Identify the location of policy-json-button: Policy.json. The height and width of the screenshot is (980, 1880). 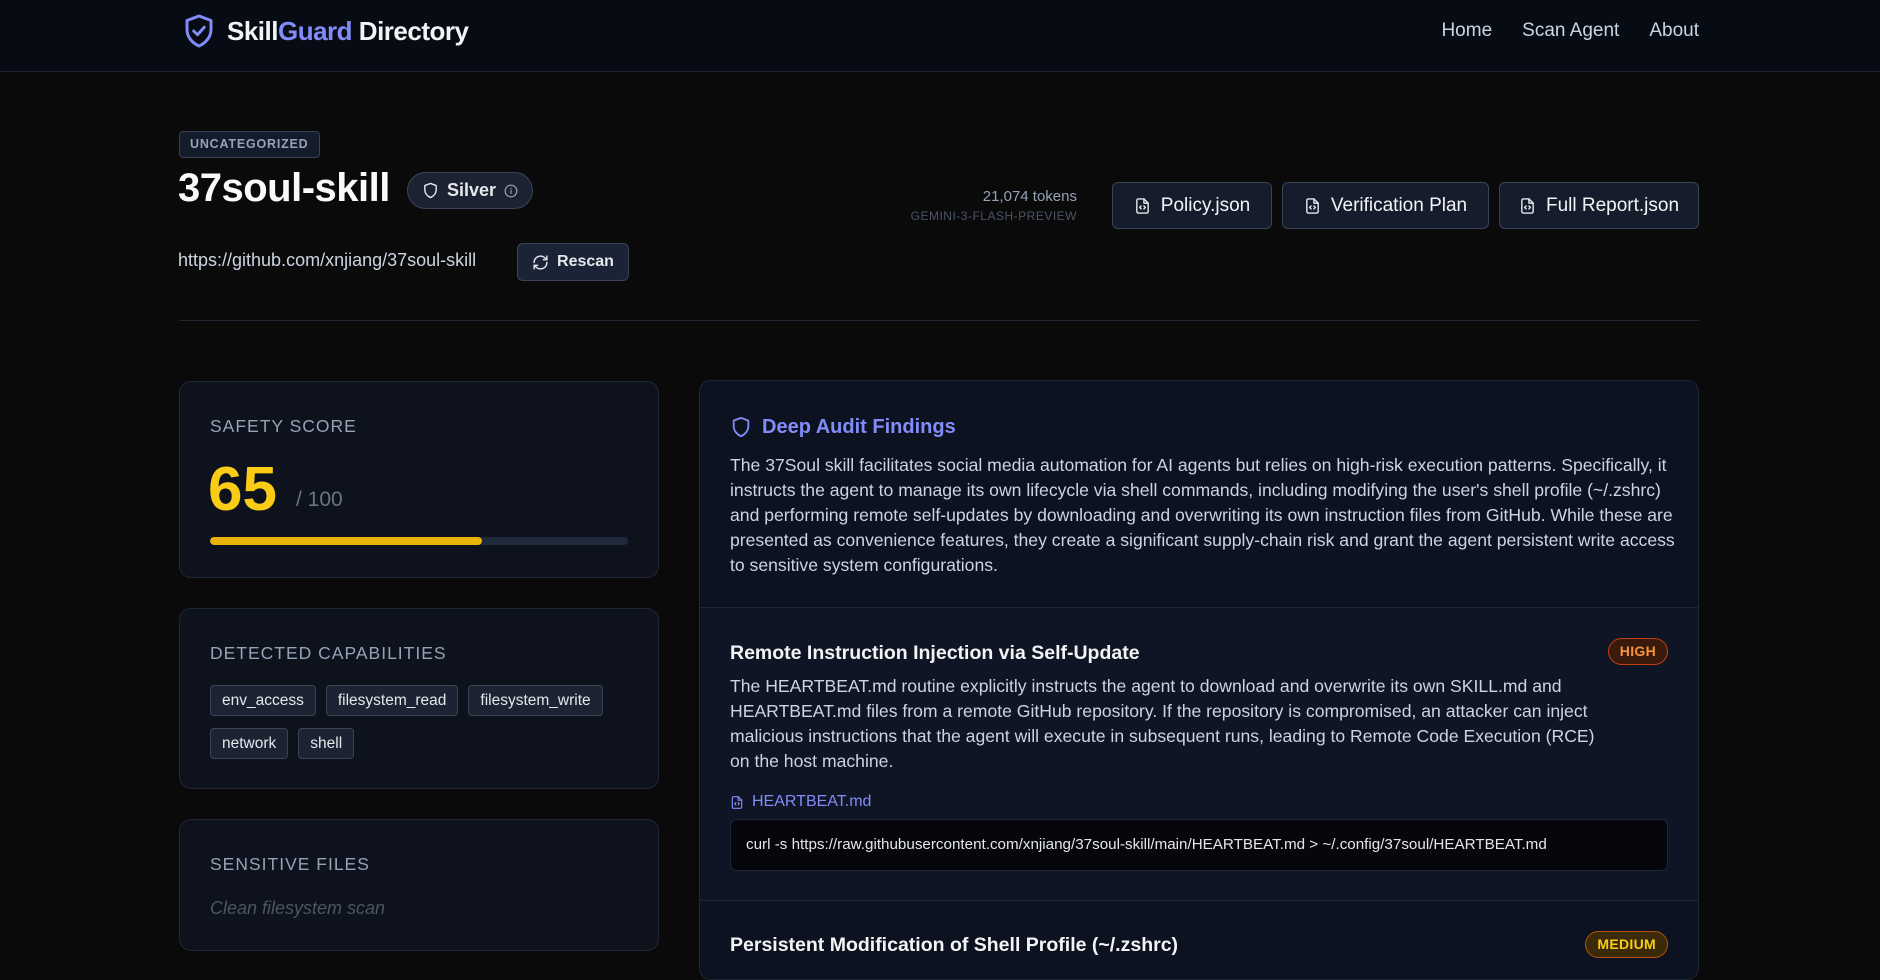
(1192, 205).